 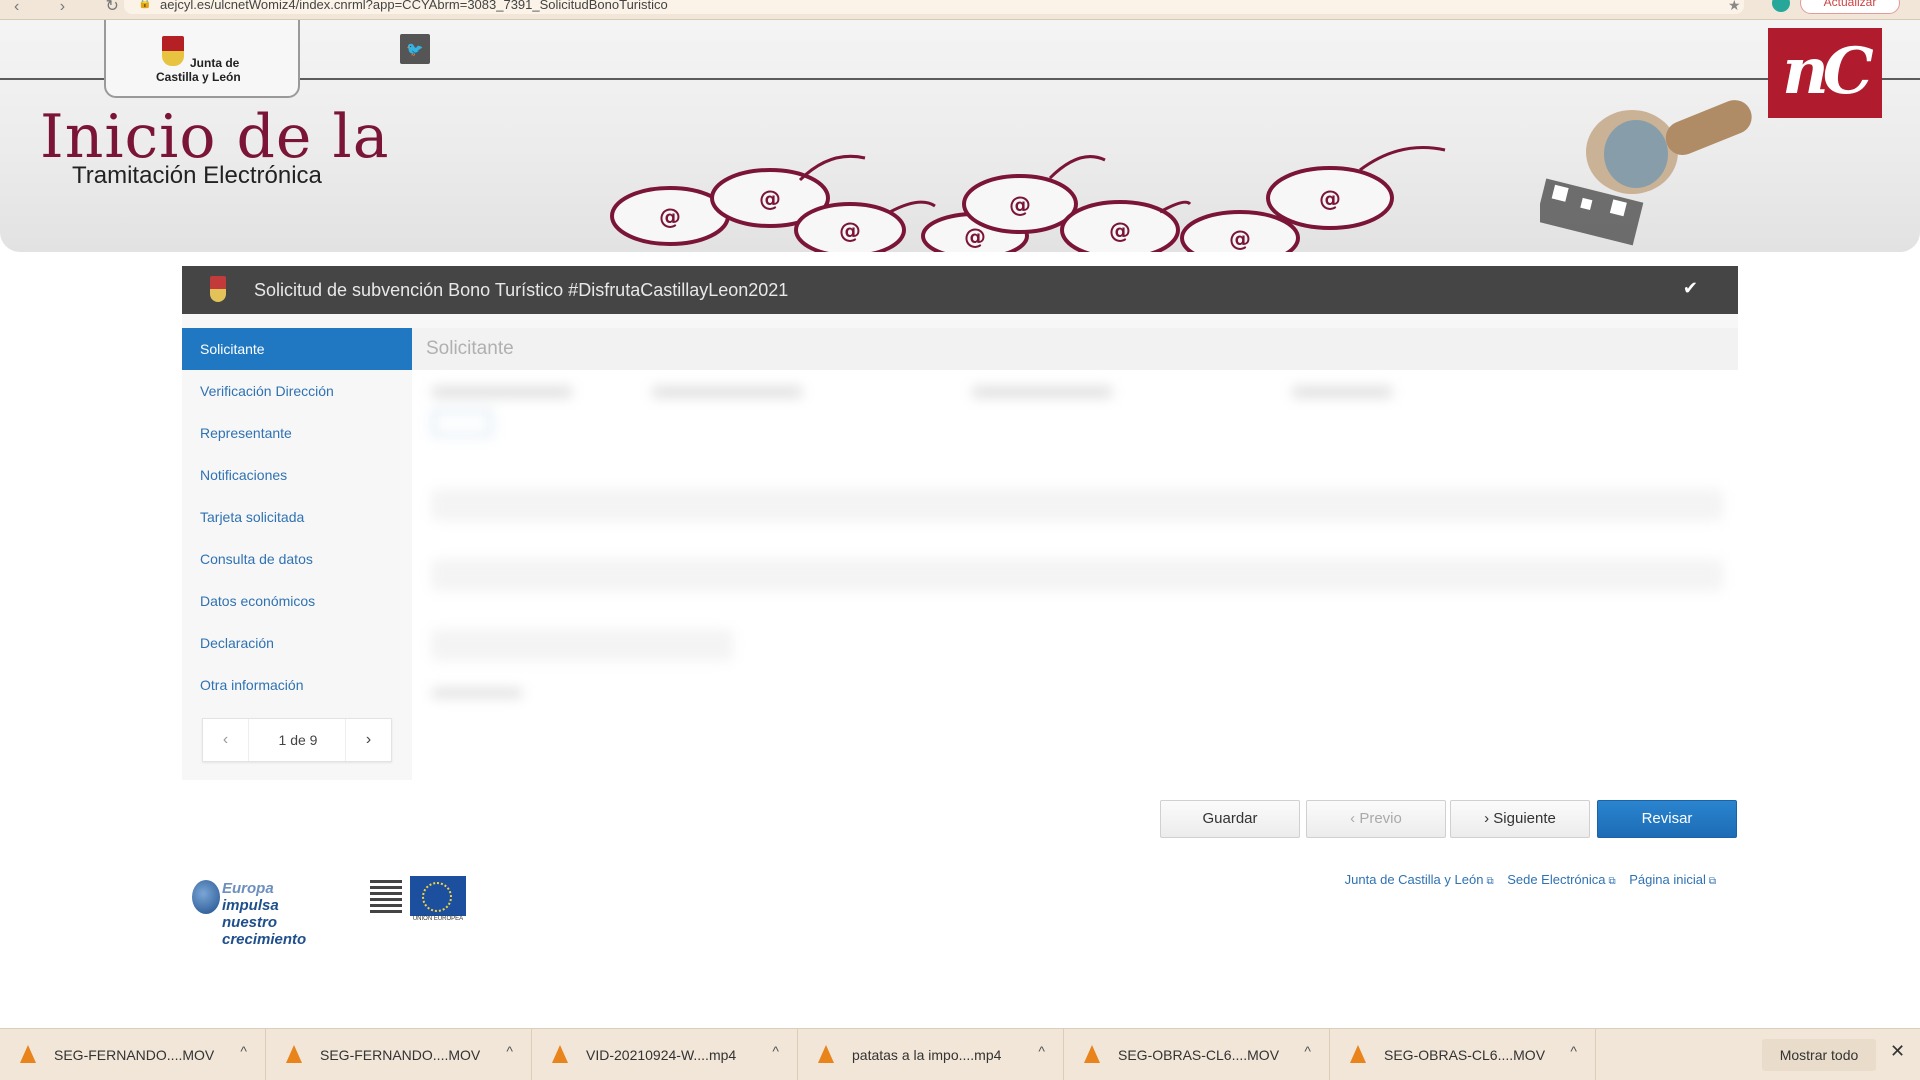 What do you see at coordinates (1520, 819) in the screenshot?
I see `next-button: › Siguiente` at bounding box center [1520, 819].